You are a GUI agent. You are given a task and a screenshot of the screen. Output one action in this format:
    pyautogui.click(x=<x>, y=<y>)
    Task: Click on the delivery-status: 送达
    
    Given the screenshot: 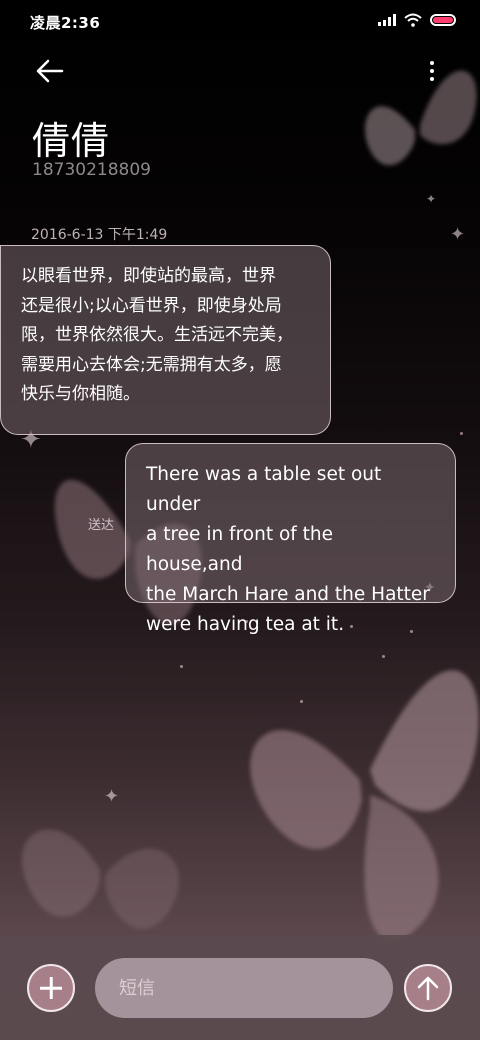 What is the action you would take?
    pyautogui.click(x=101, y=525)
    